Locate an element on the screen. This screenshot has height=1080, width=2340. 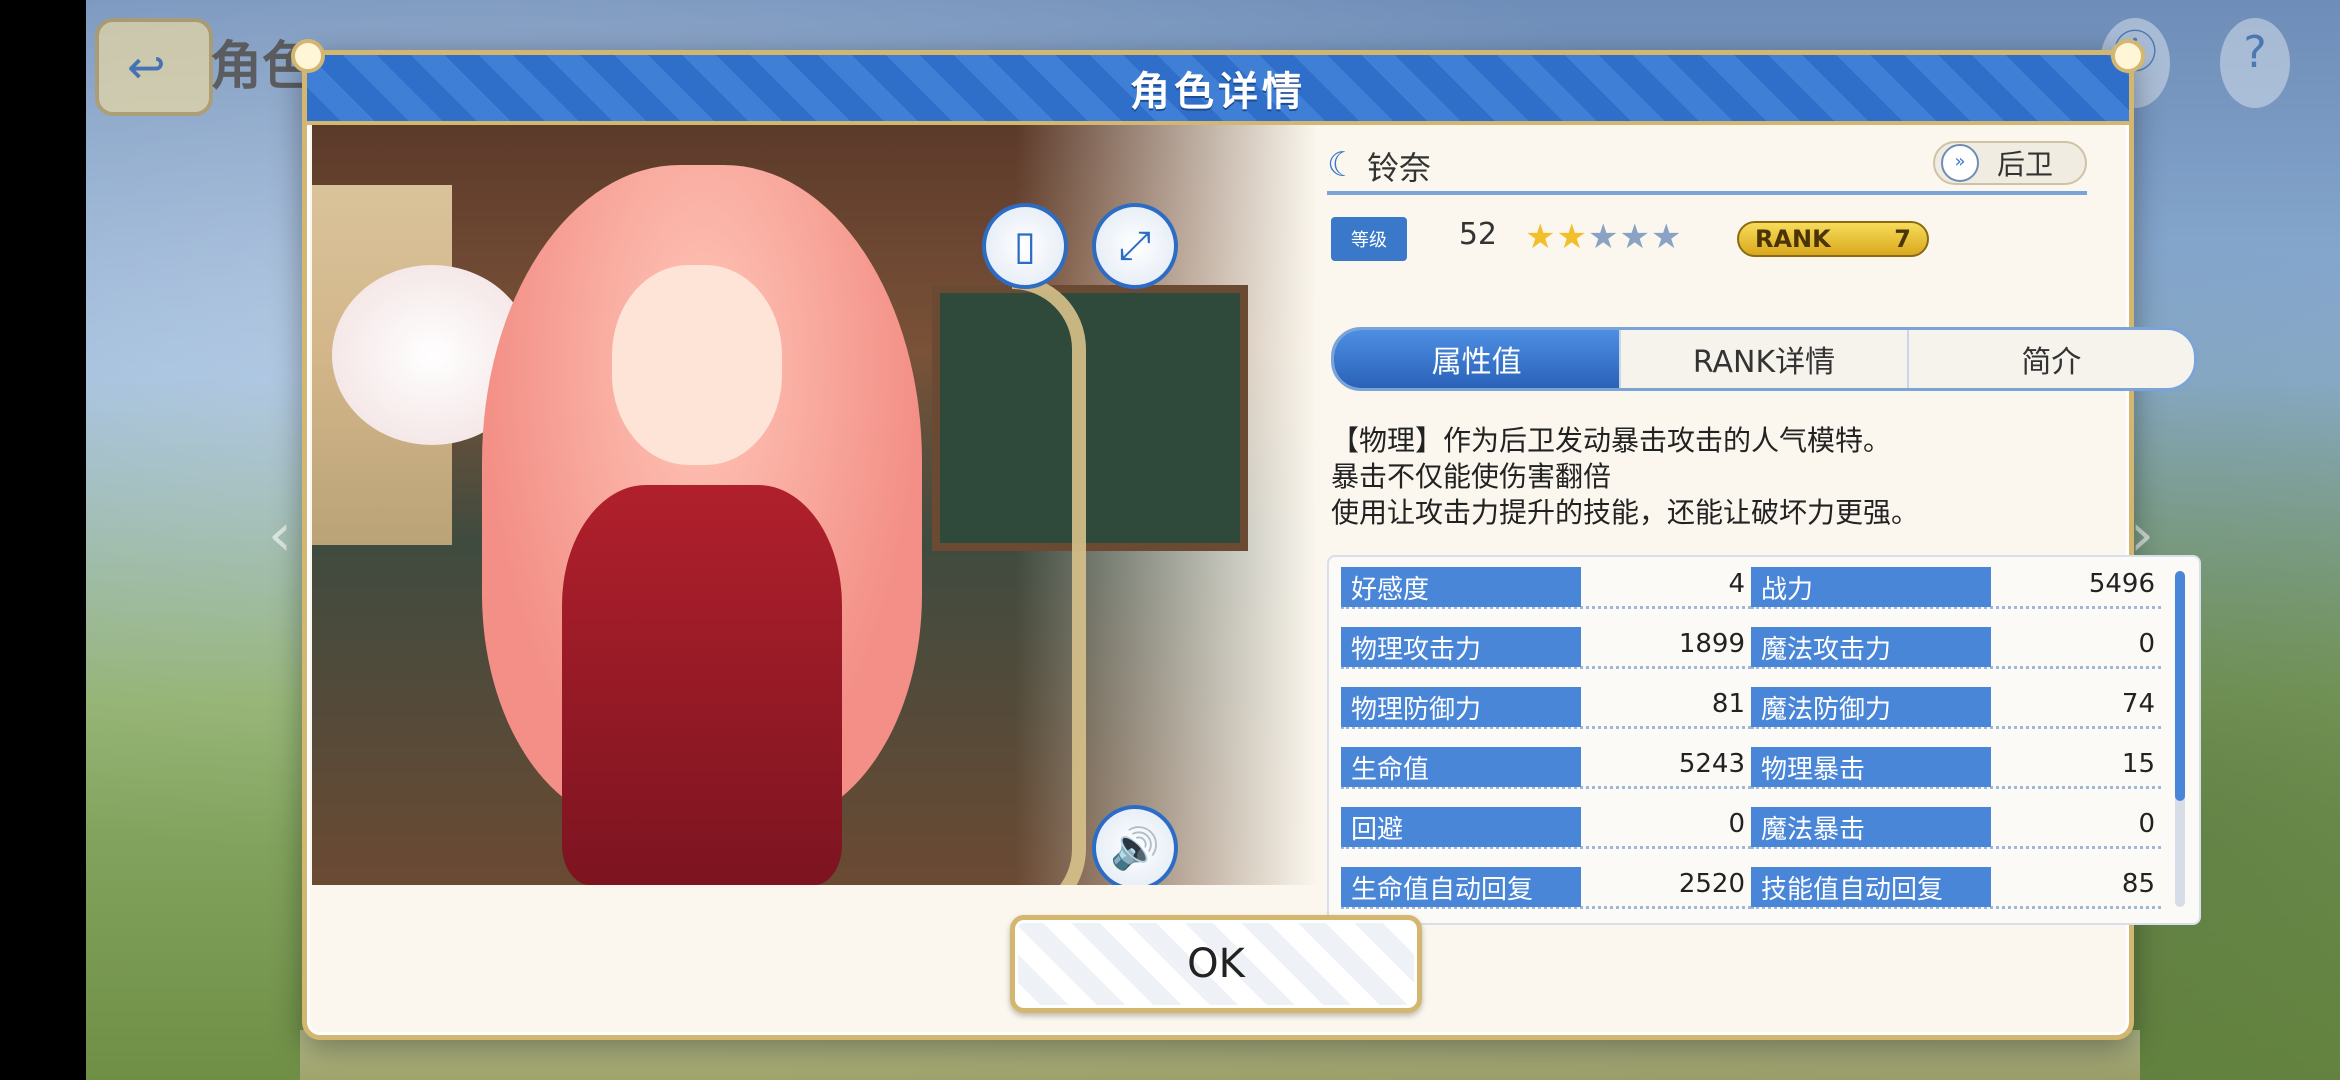
stat-row: 物理防御力 81 is located at coordinates (1546, 708).